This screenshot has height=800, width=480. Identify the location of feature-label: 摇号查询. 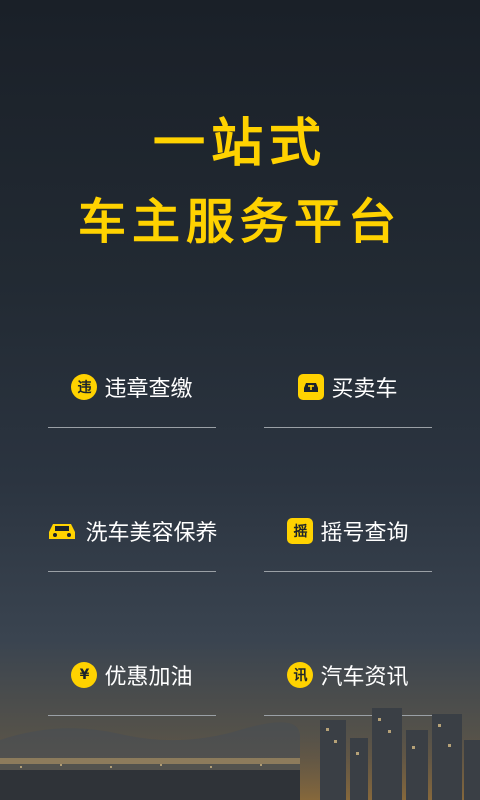
(364, 533).